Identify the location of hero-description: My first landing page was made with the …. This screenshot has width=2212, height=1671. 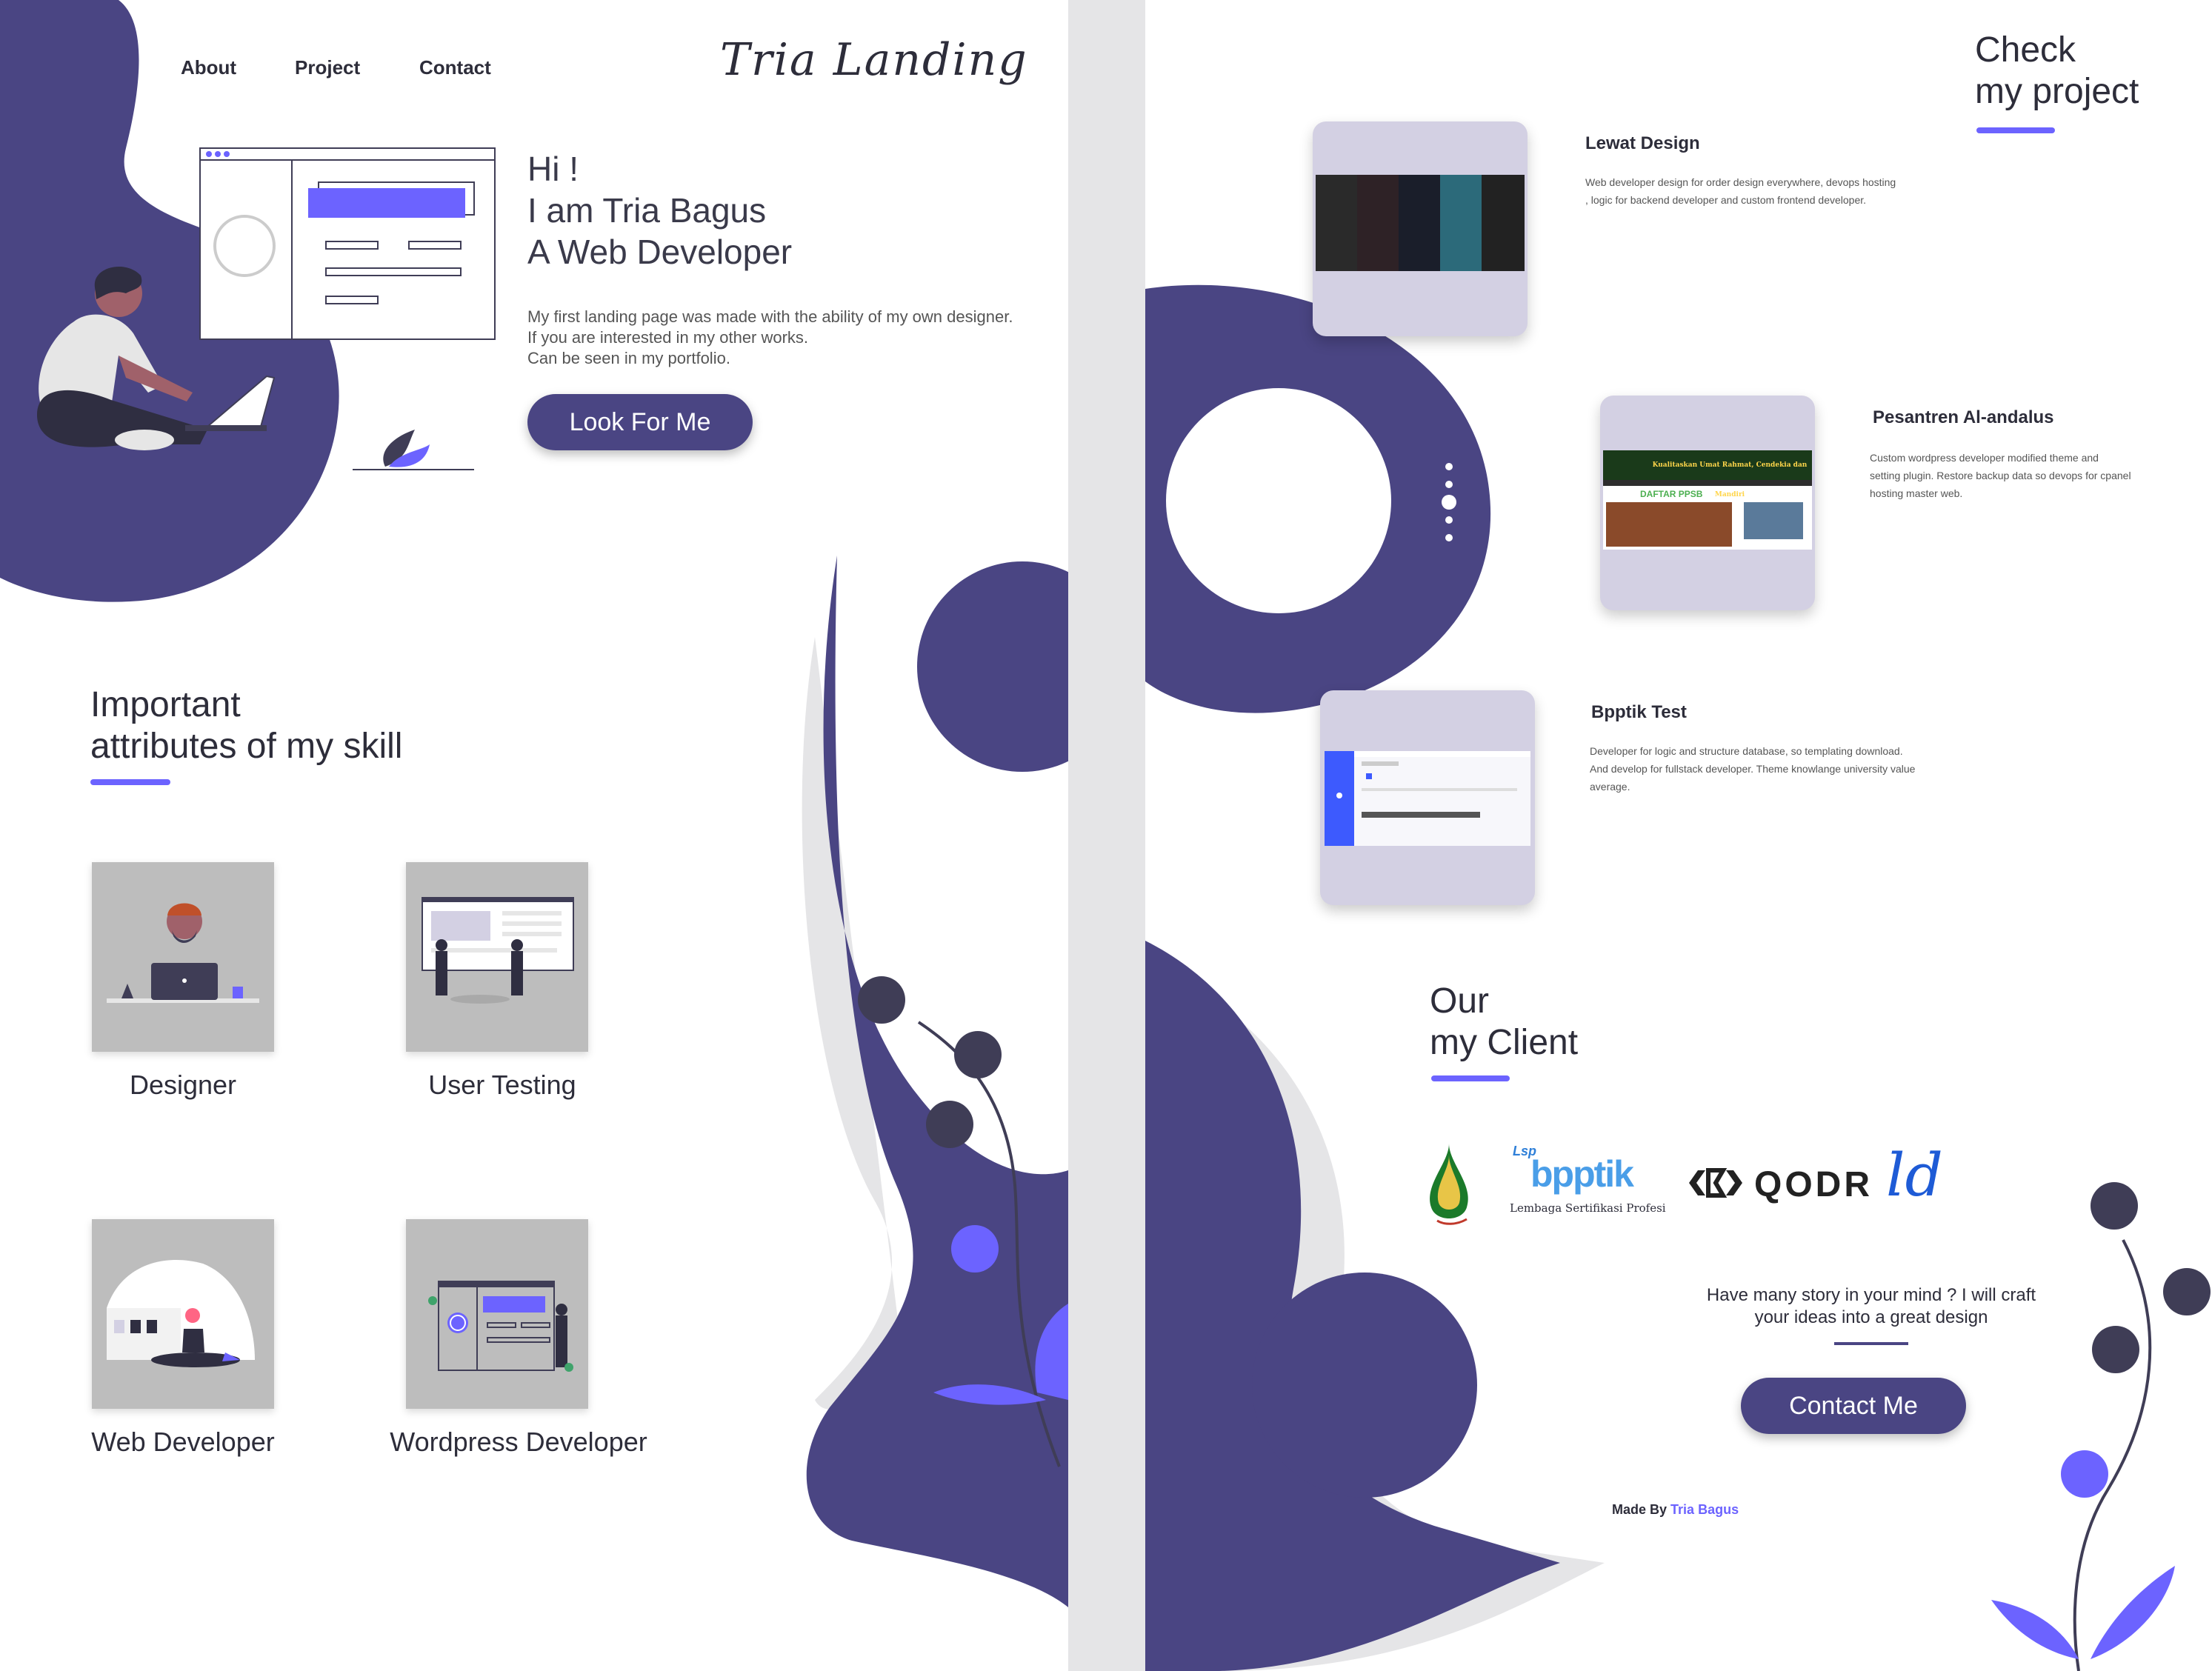
(794, 338).